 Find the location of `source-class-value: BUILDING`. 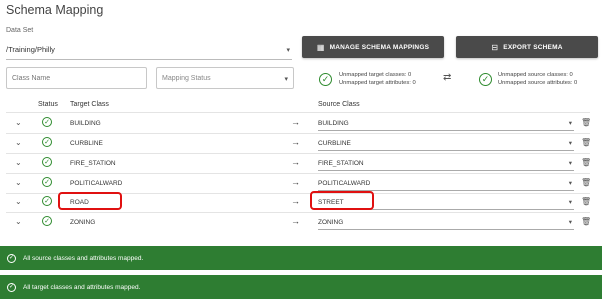

source-class-value: BUILDING is located at coordinates (333, 123).